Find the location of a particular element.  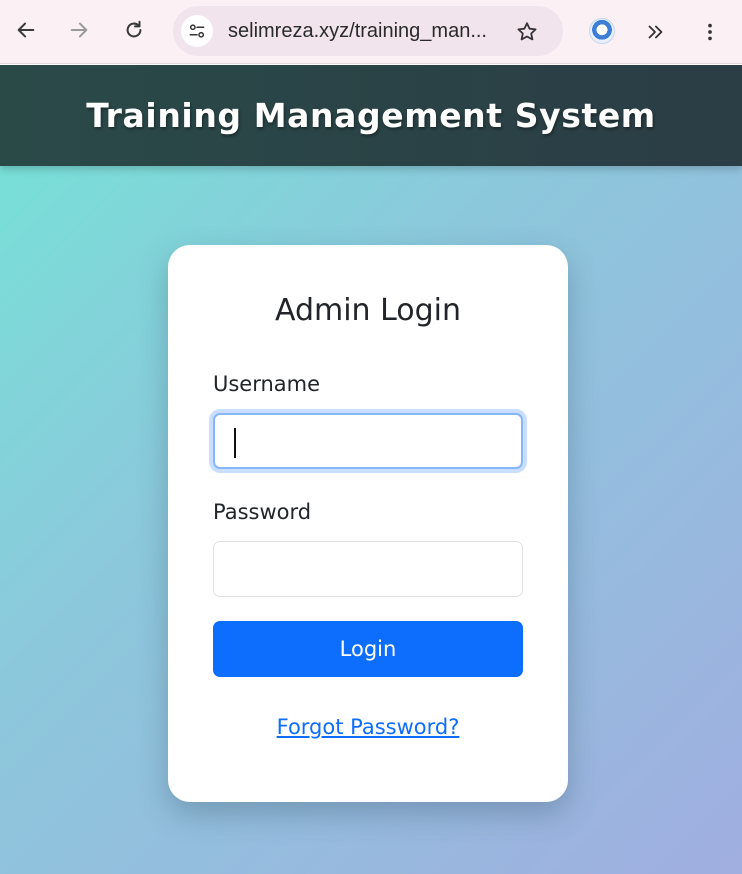

extension-icon is located at coordinates (602, 31).